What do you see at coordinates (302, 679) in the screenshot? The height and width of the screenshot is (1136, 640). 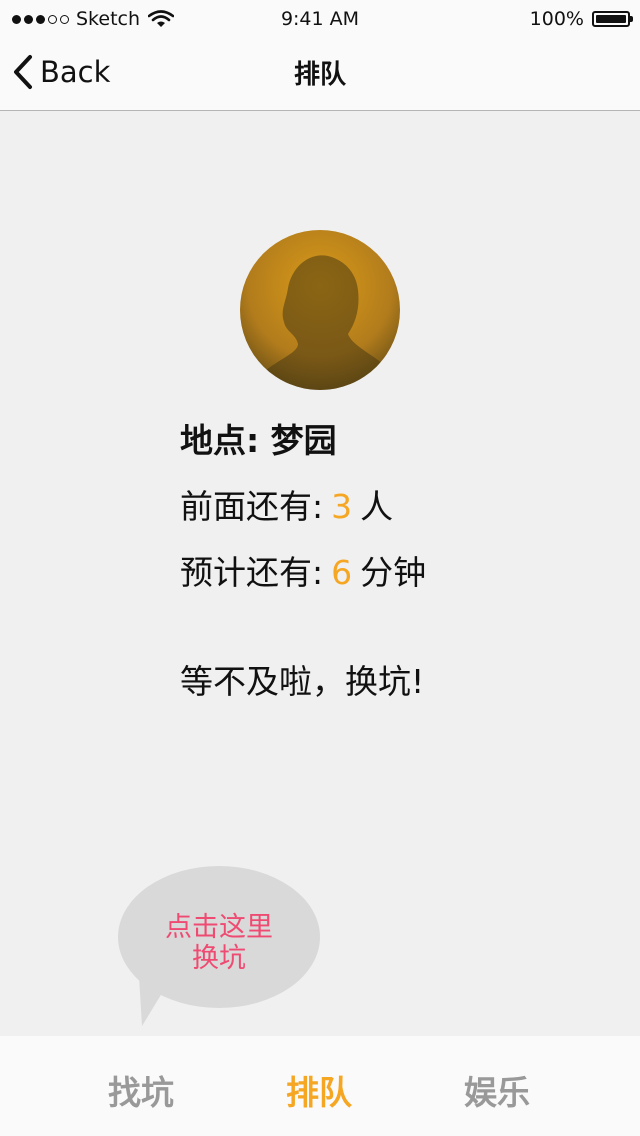 I see `switch-spot-link: 等不及啦，换坑!` at bounding box center [302, 679].